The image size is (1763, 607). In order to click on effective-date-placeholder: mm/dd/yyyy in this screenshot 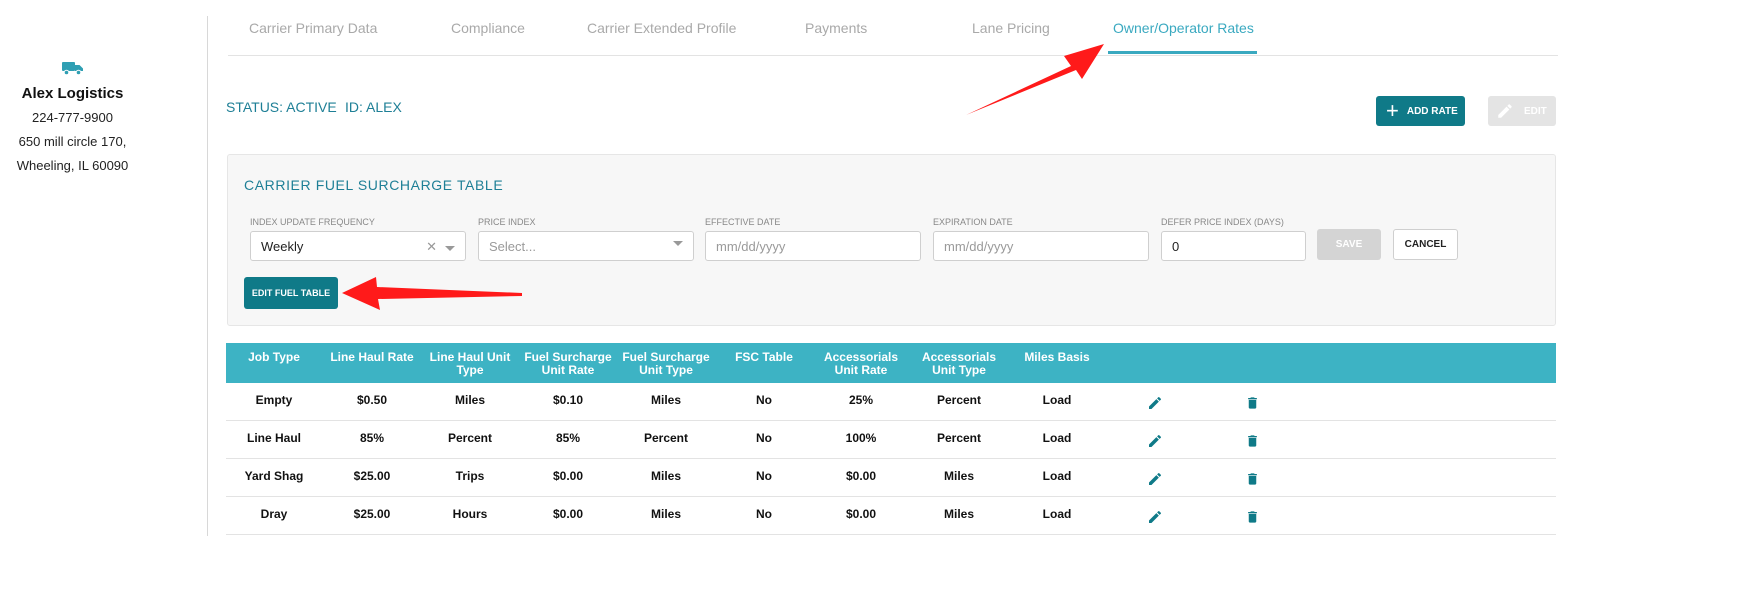, I will do `click(751, 246)`.